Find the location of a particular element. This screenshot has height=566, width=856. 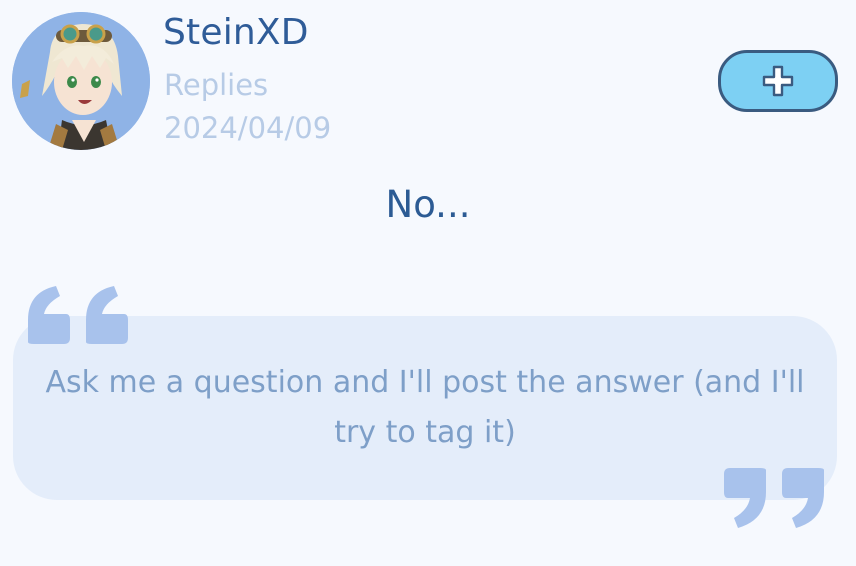

close-quote-icon is located at coordinates (774, 498).